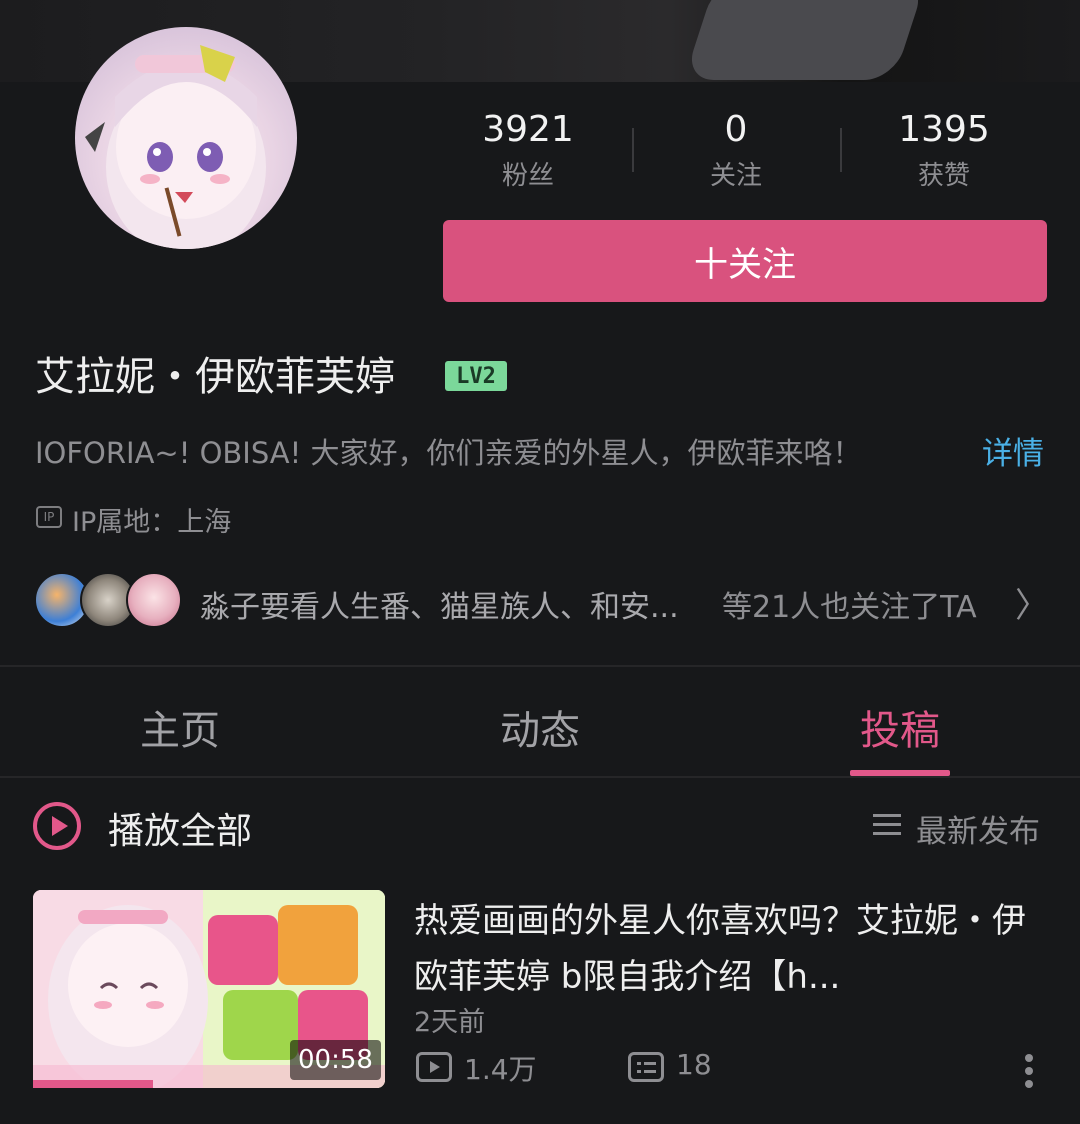 This screenshot has height=1124, width=1080. Describe the element at coordinates (694, 1064) in the screenshot. I see `video-danmaku-count: 18` at that location.